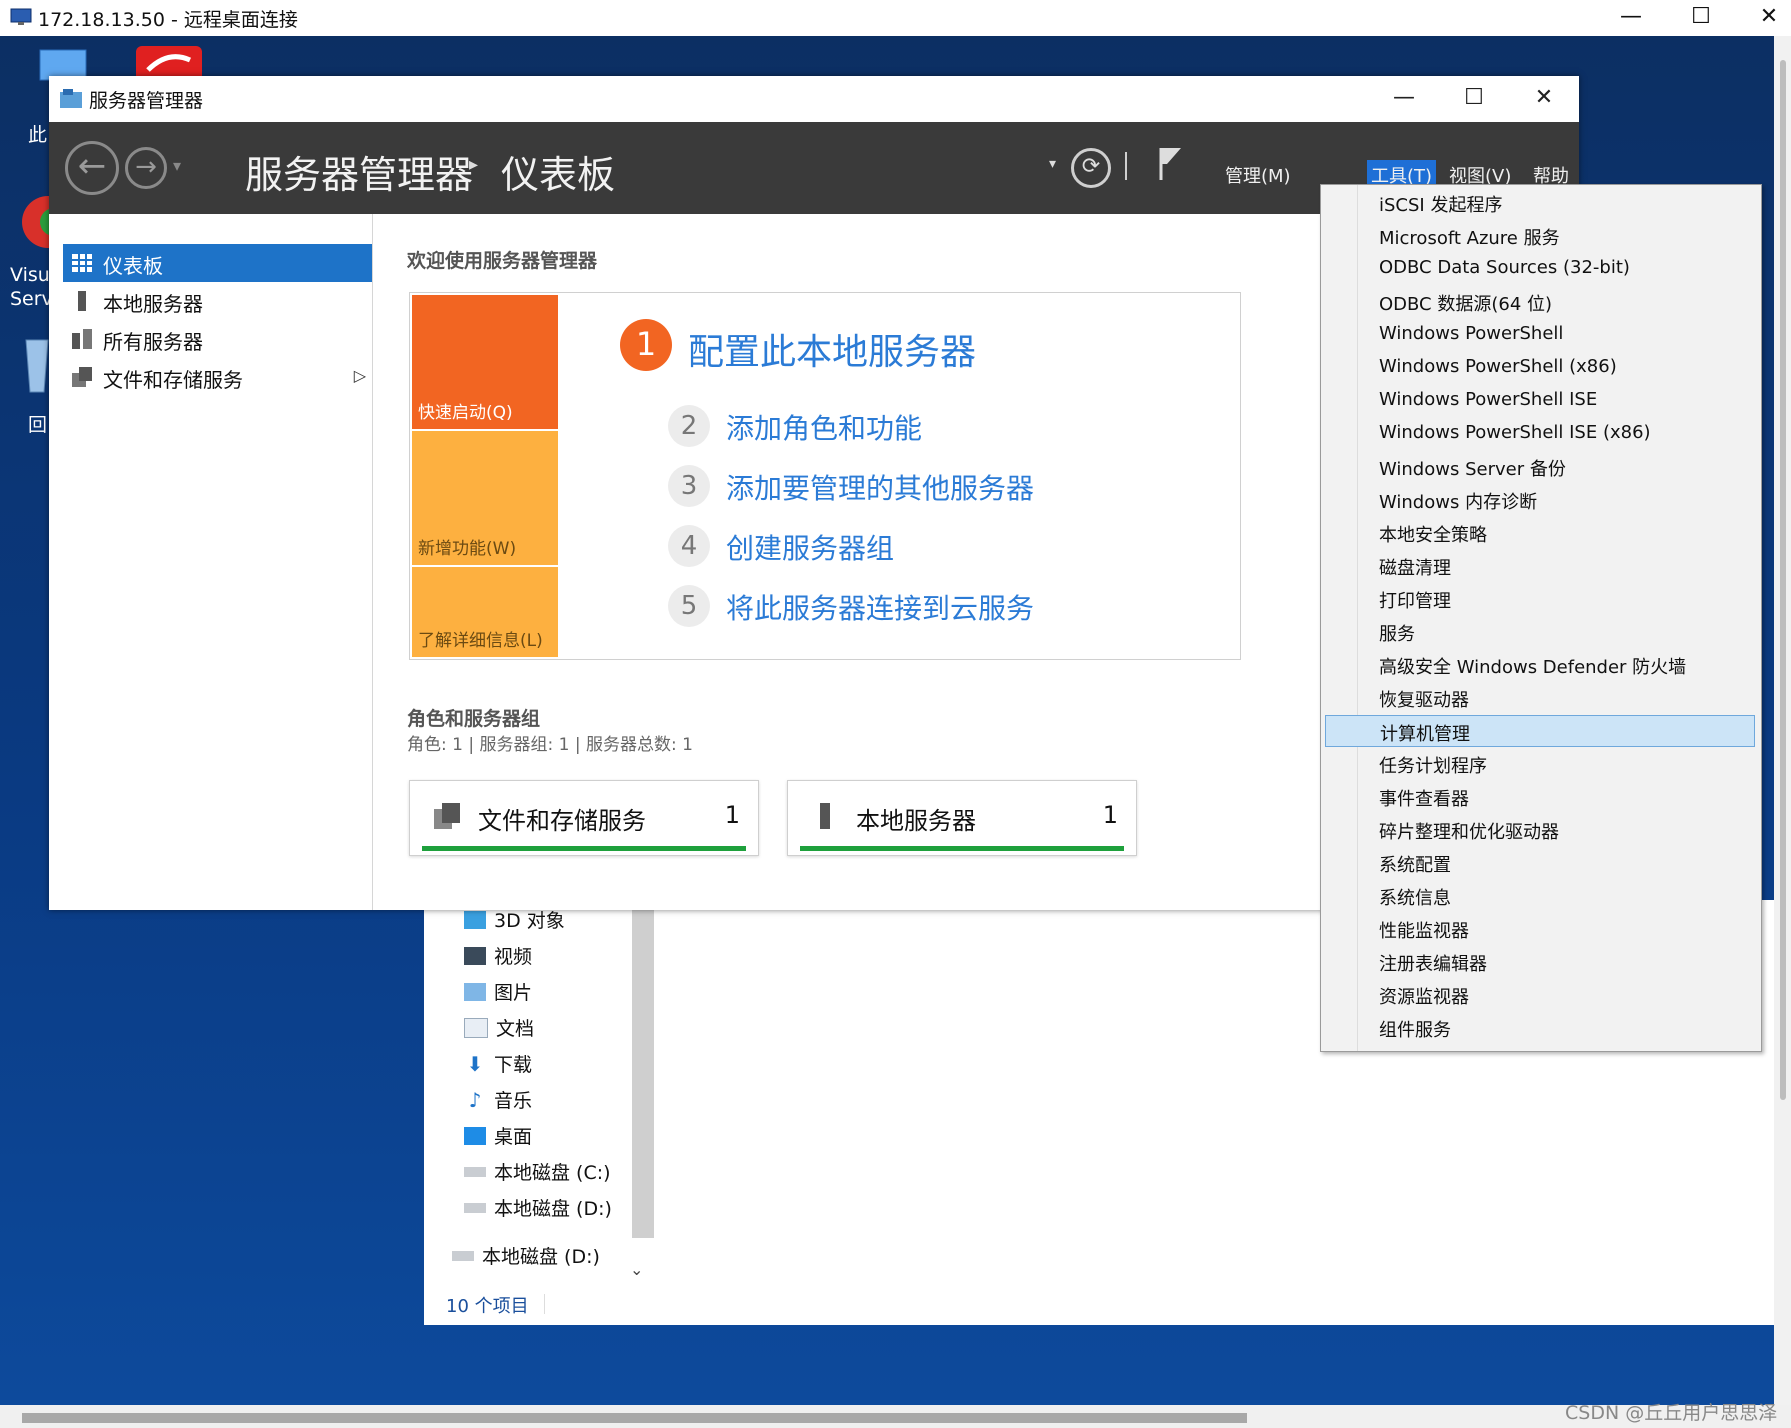 The height and width of the screenshot is (1428, 1791). What do you see at coordinates (832, 349) in the screenshot?
I see `step-1-link: 配置此本地服务器` at bounding box center [832, 349].